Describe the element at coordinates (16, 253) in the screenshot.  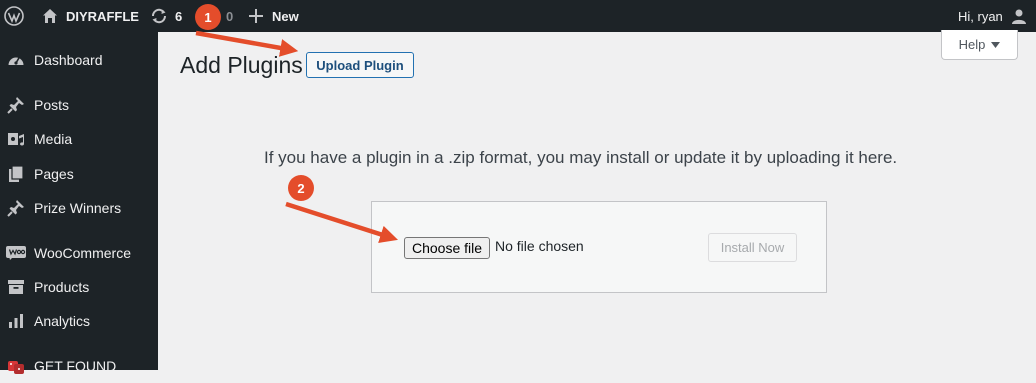
I see `woocommerce-icon` at that location.